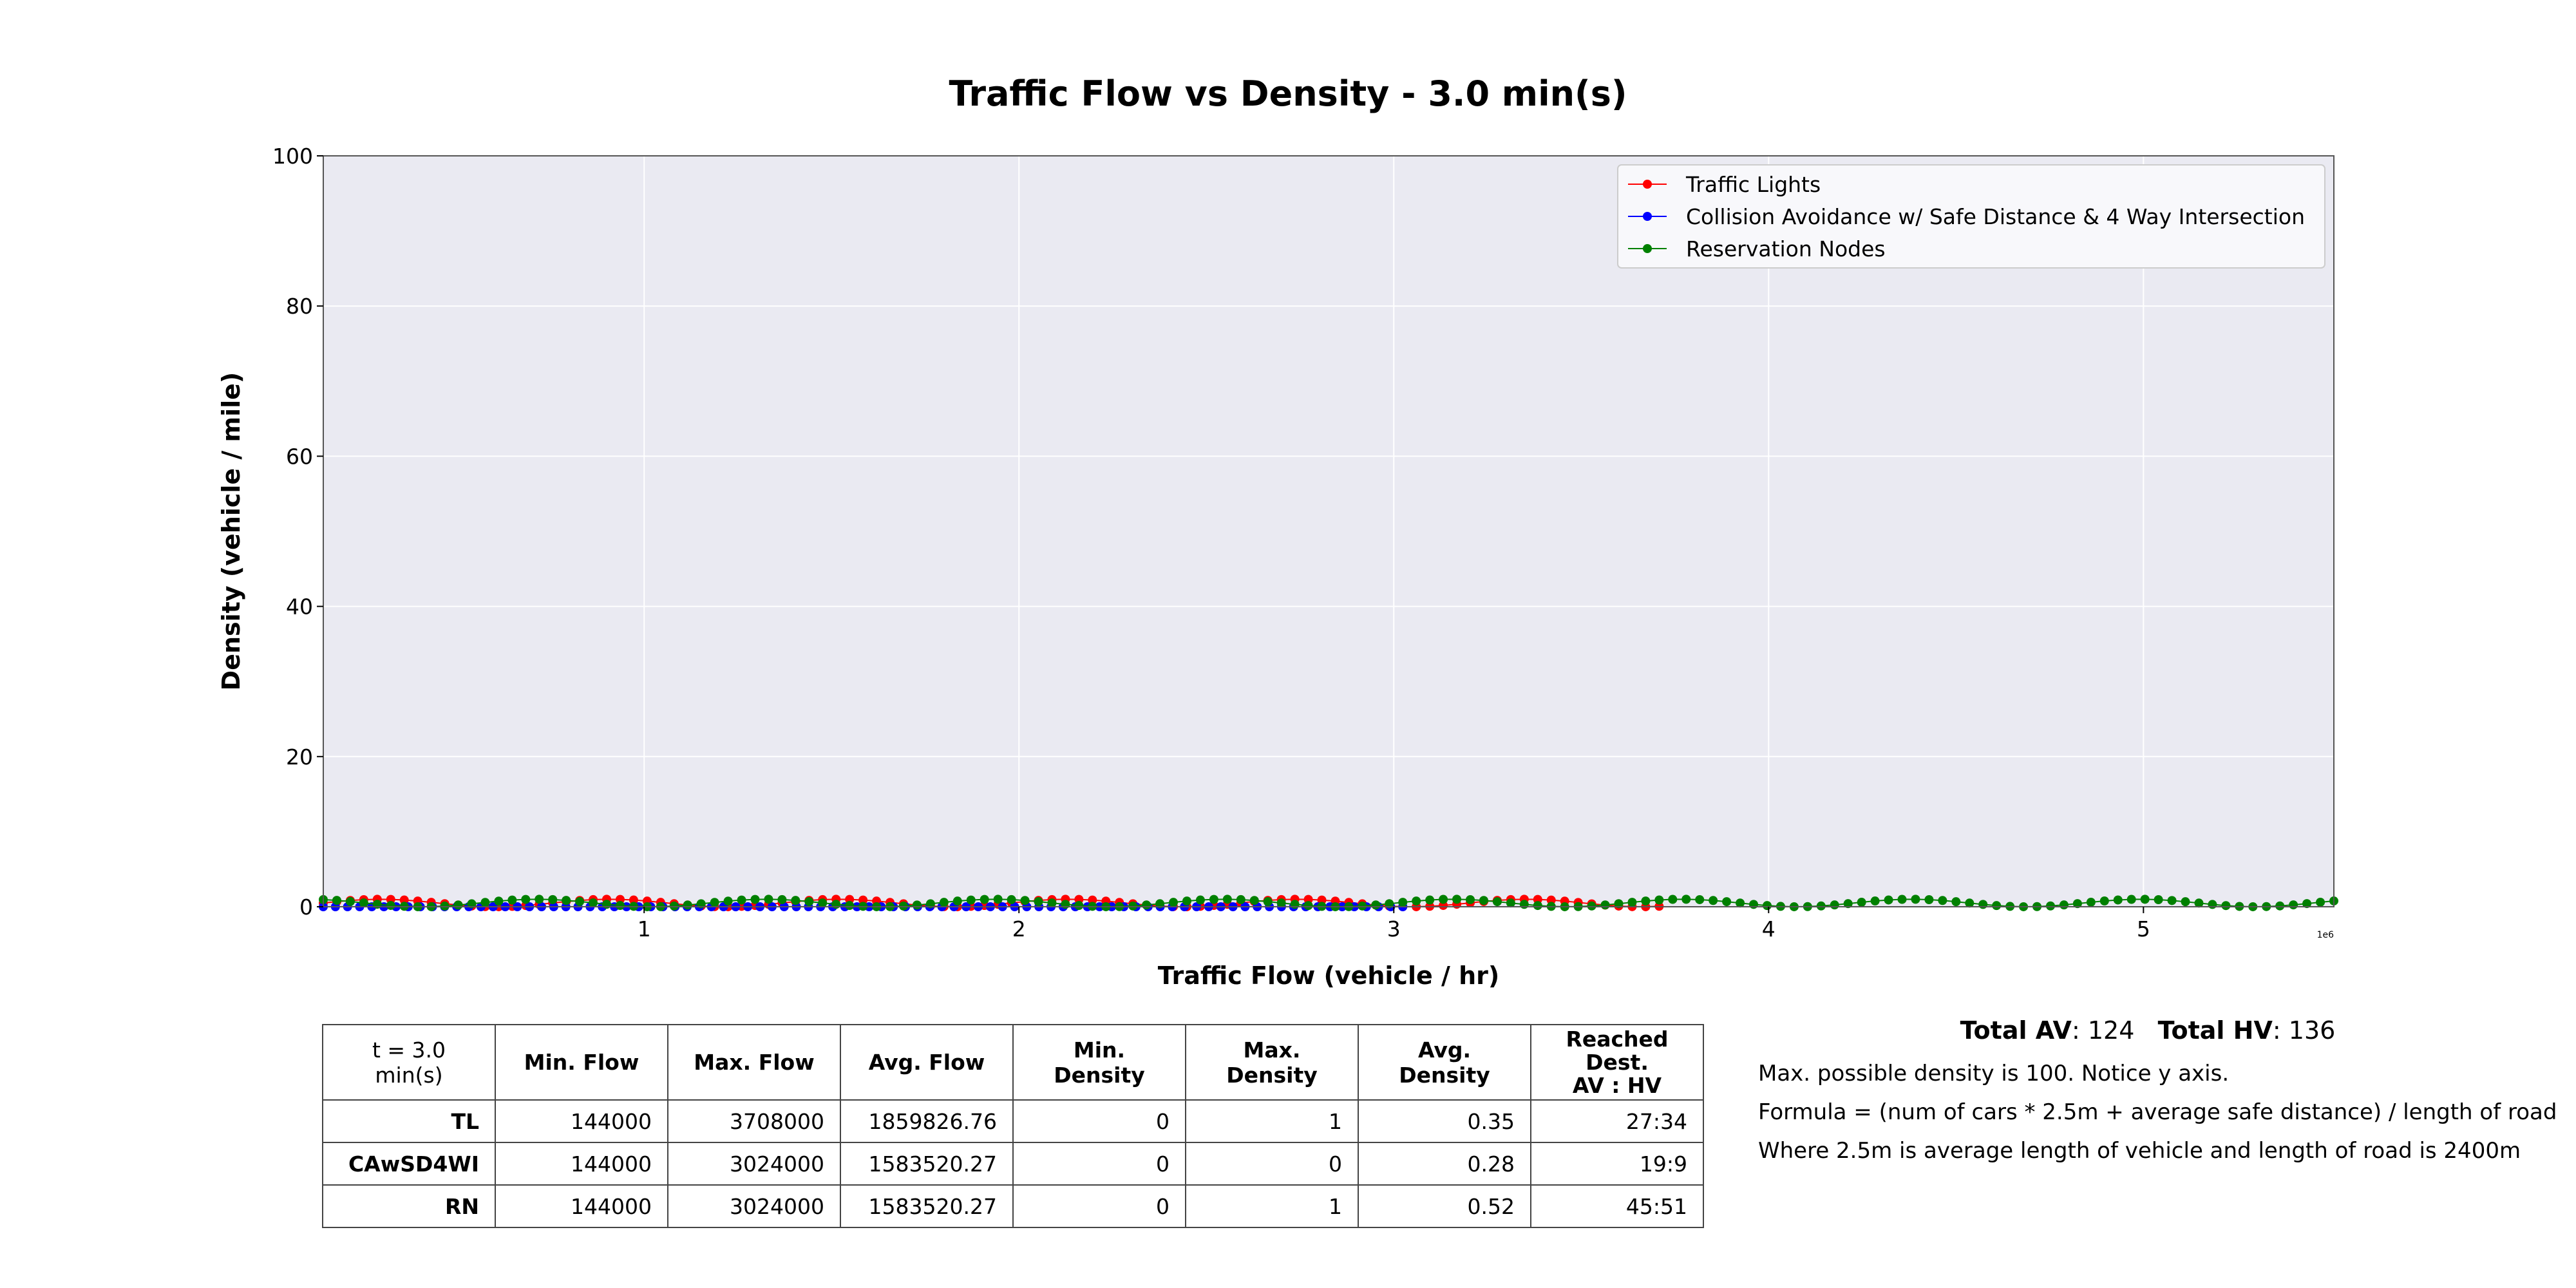 This screenshot has height=1288, width=2576. I want to click on table-cell: 27:34, so click(1617, 1121).